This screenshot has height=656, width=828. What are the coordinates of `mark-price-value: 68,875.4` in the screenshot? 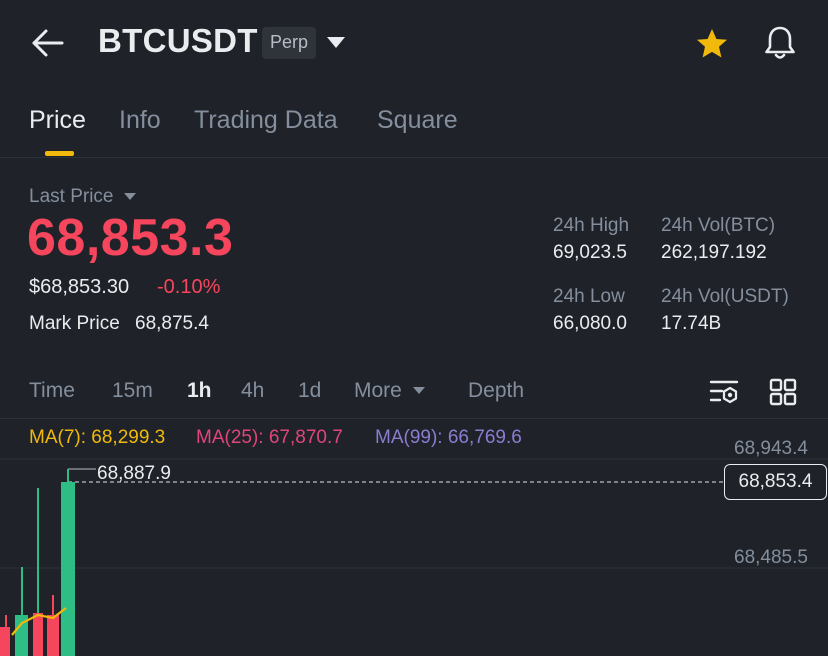 It's located at (172, 323).